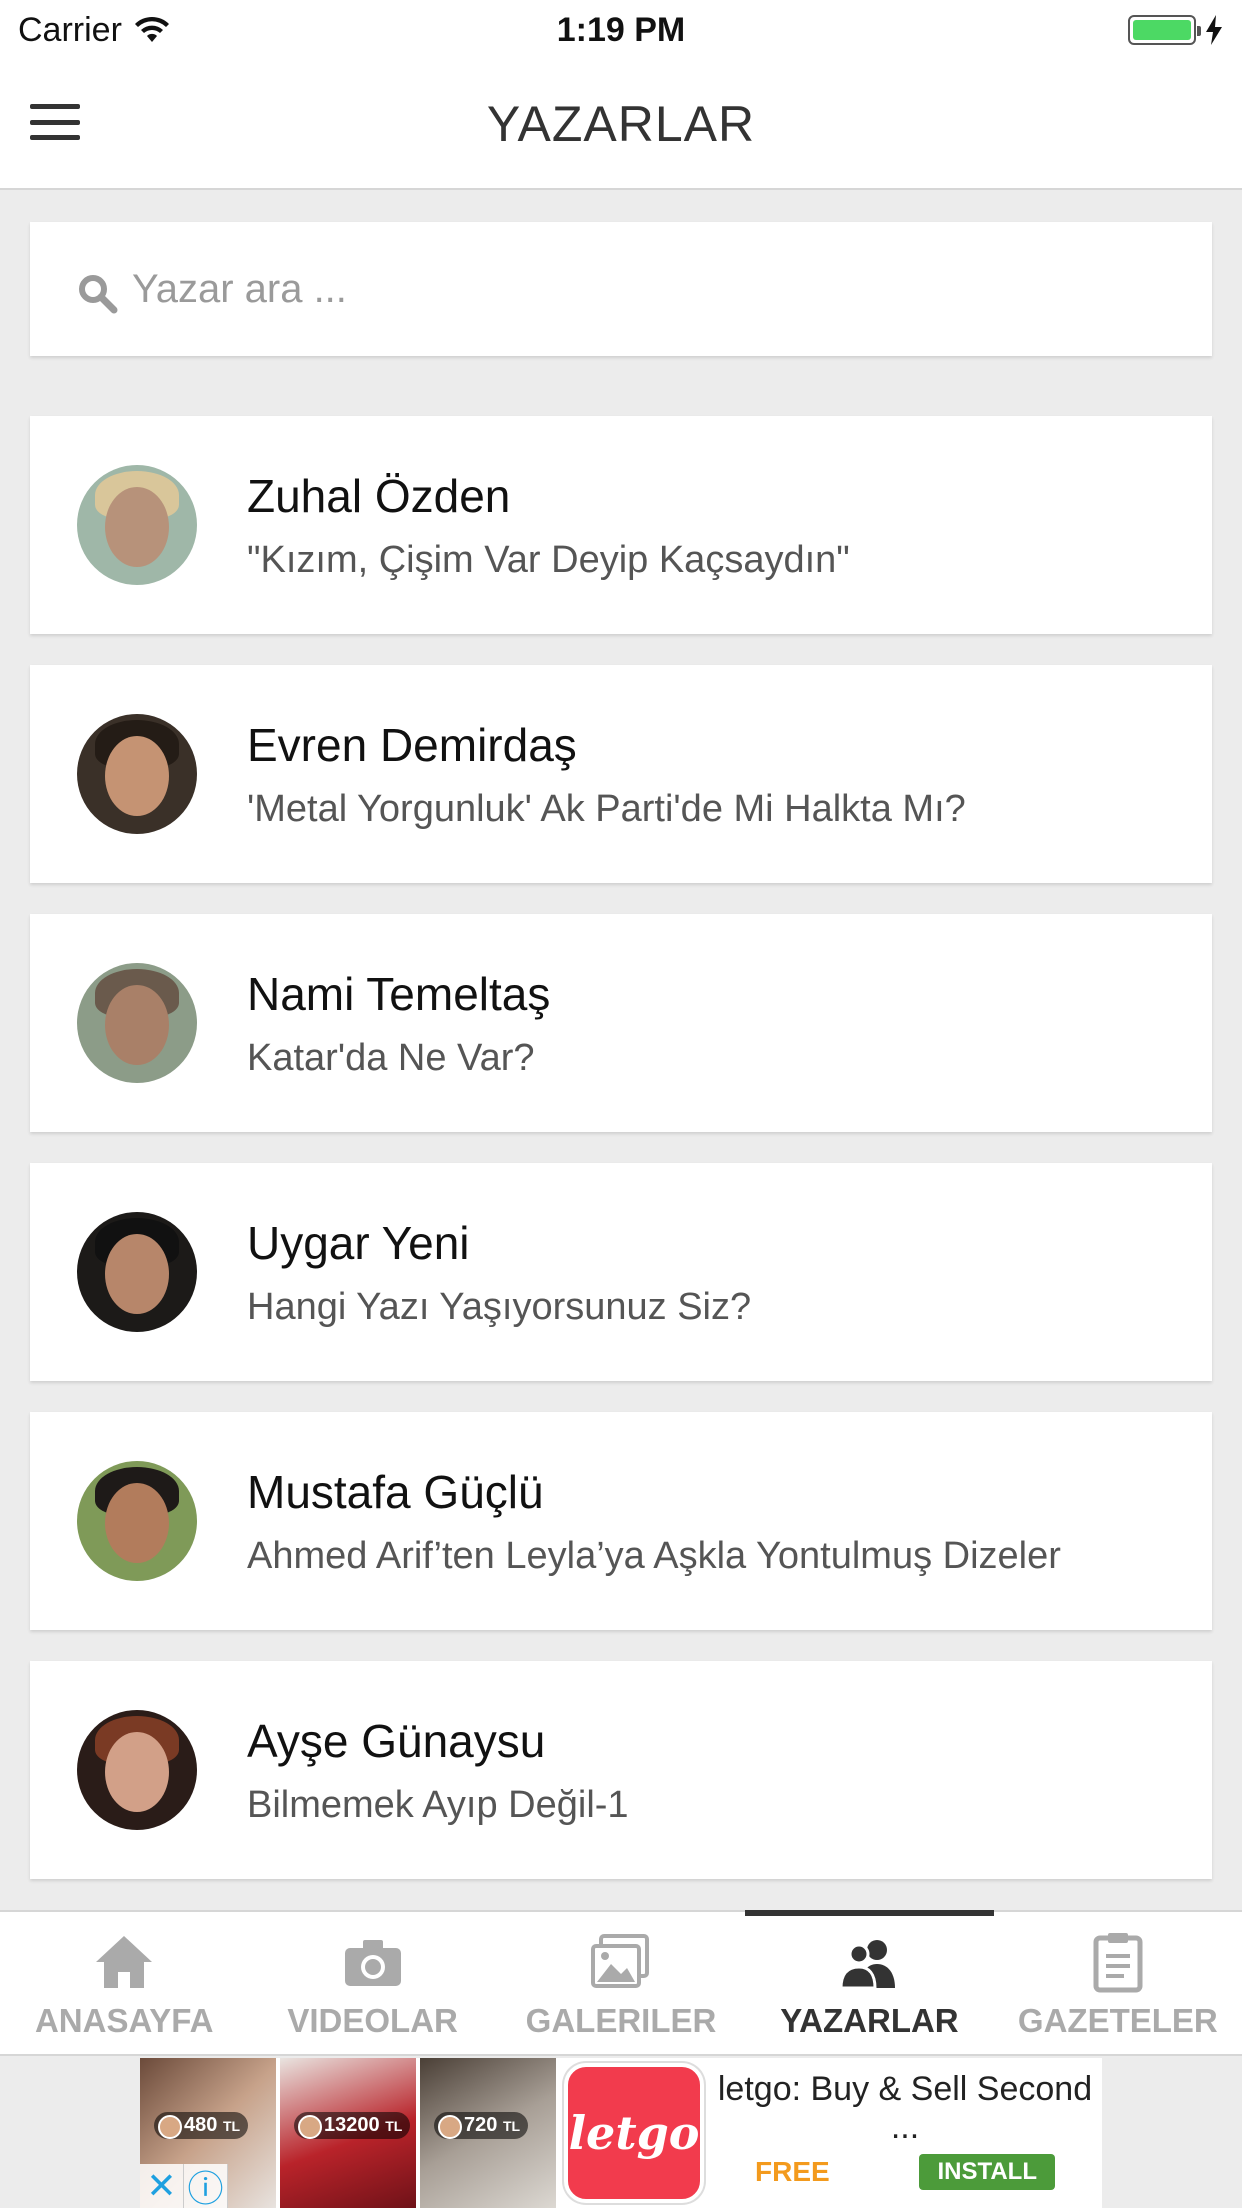 The height and width of the screenshot is (2208, 1242). I want to click on author-card: Nami Temeltaş Katar'da Ne Var?, so click(621, 1023).